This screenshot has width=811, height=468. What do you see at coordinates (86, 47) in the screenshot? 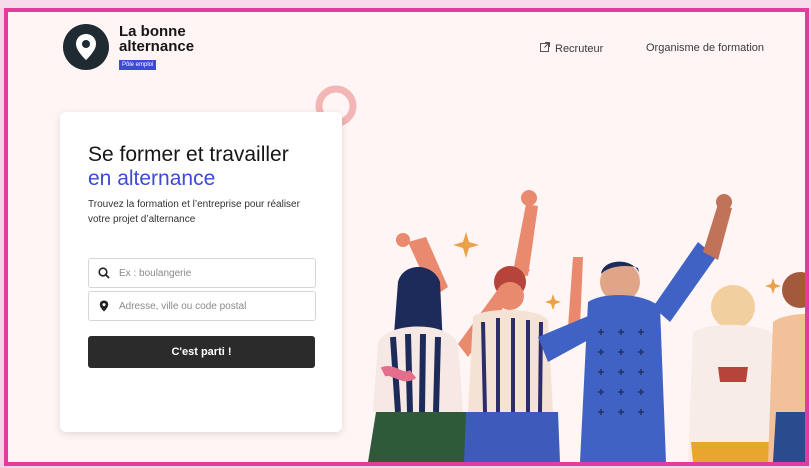
I see `logo-pin-icon` at bounding box center [86, 47].